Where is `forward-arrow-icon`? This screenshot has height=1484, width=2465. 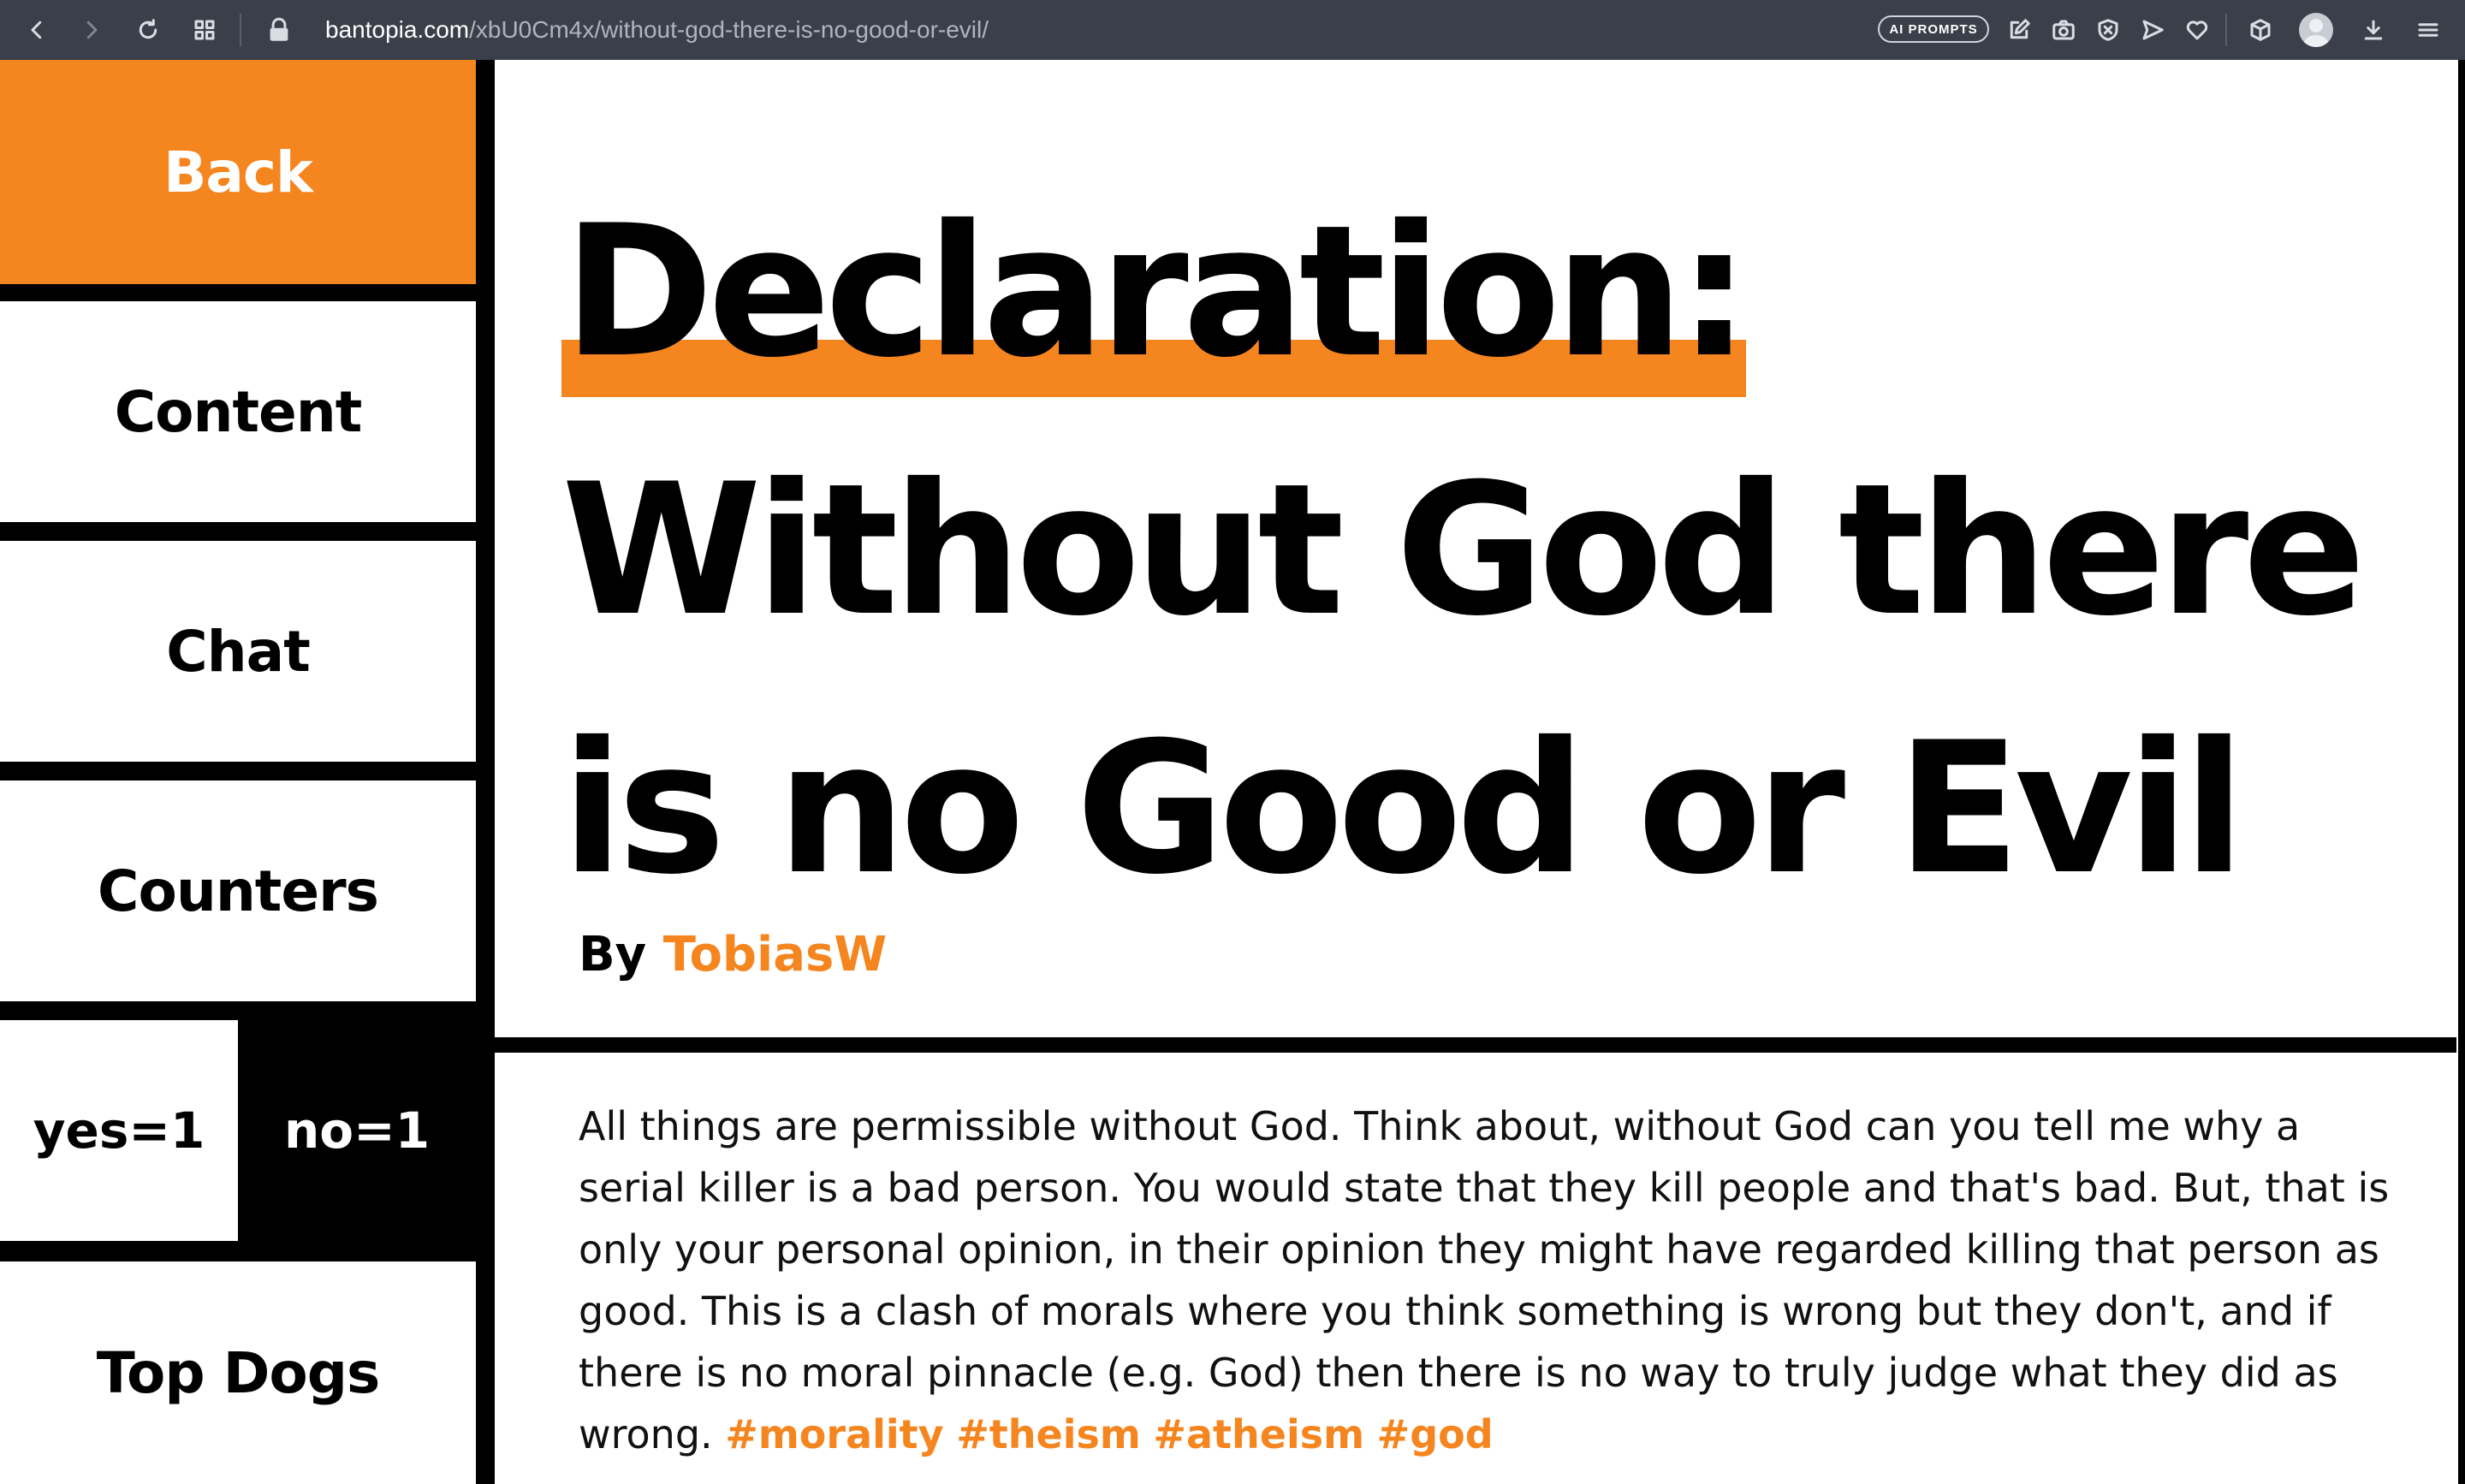 forward-arrow-icon is located at coordinates (92, 30).